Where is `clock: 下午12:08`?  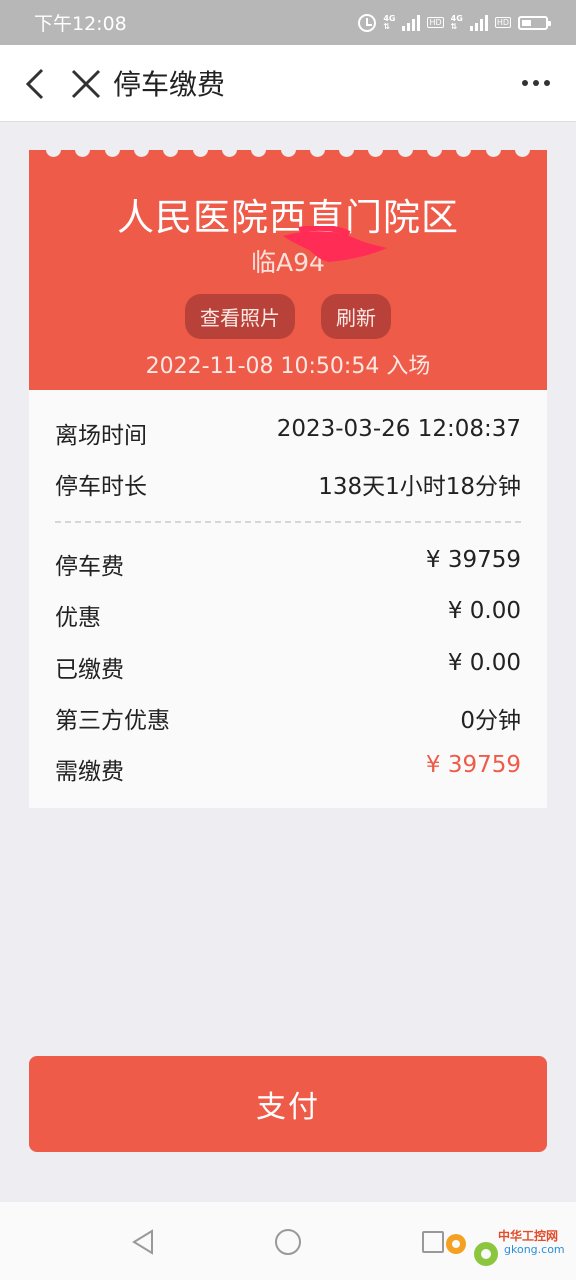 clock: 下午12:08 is located at coordinates (80, 24).